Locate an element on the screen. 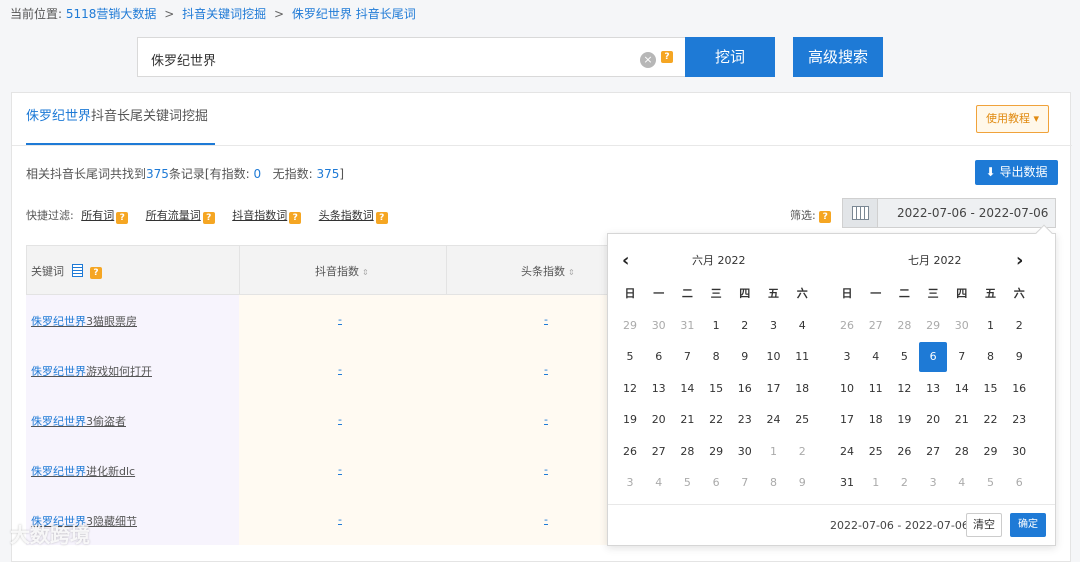 The image size is (1080, 562). tab-longtail-keywords: 侏罗纪世界抖音长尾关键词挖掘 is located at coordinates (117, 114).